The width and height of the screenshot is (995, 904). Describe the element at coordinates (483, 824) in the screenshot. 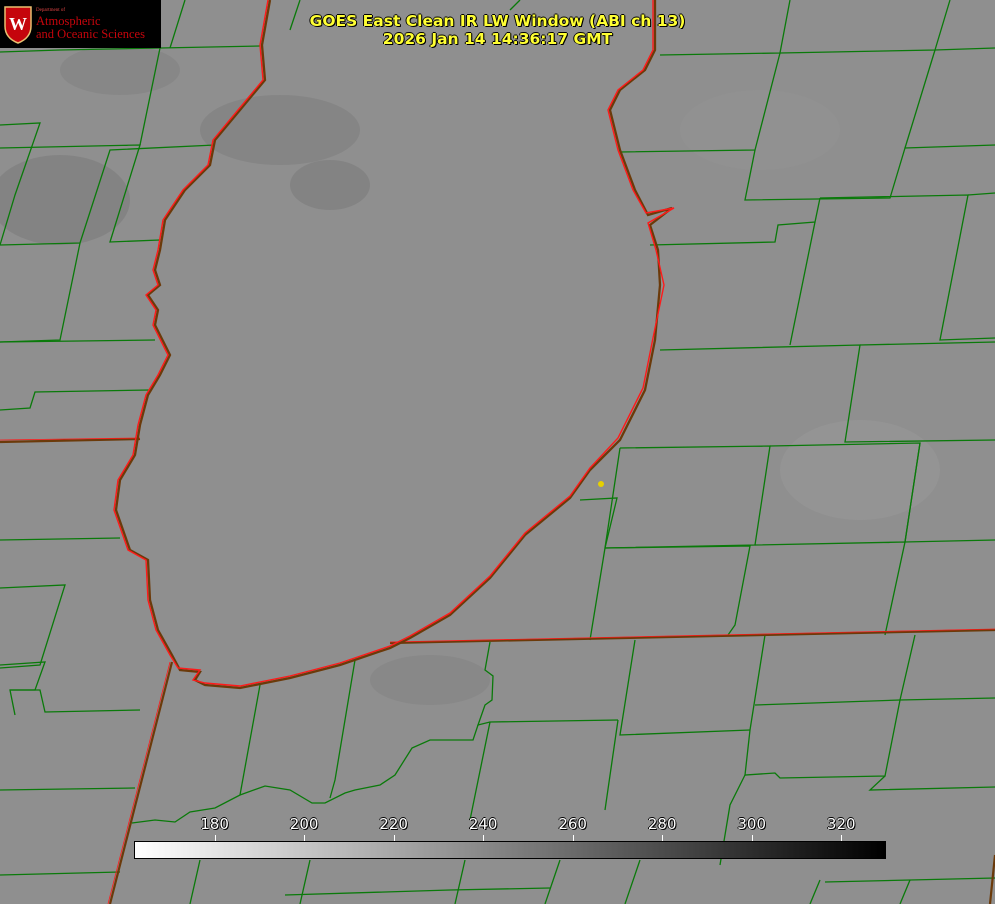

I see `colorbar-tick-label: 240` at that location.